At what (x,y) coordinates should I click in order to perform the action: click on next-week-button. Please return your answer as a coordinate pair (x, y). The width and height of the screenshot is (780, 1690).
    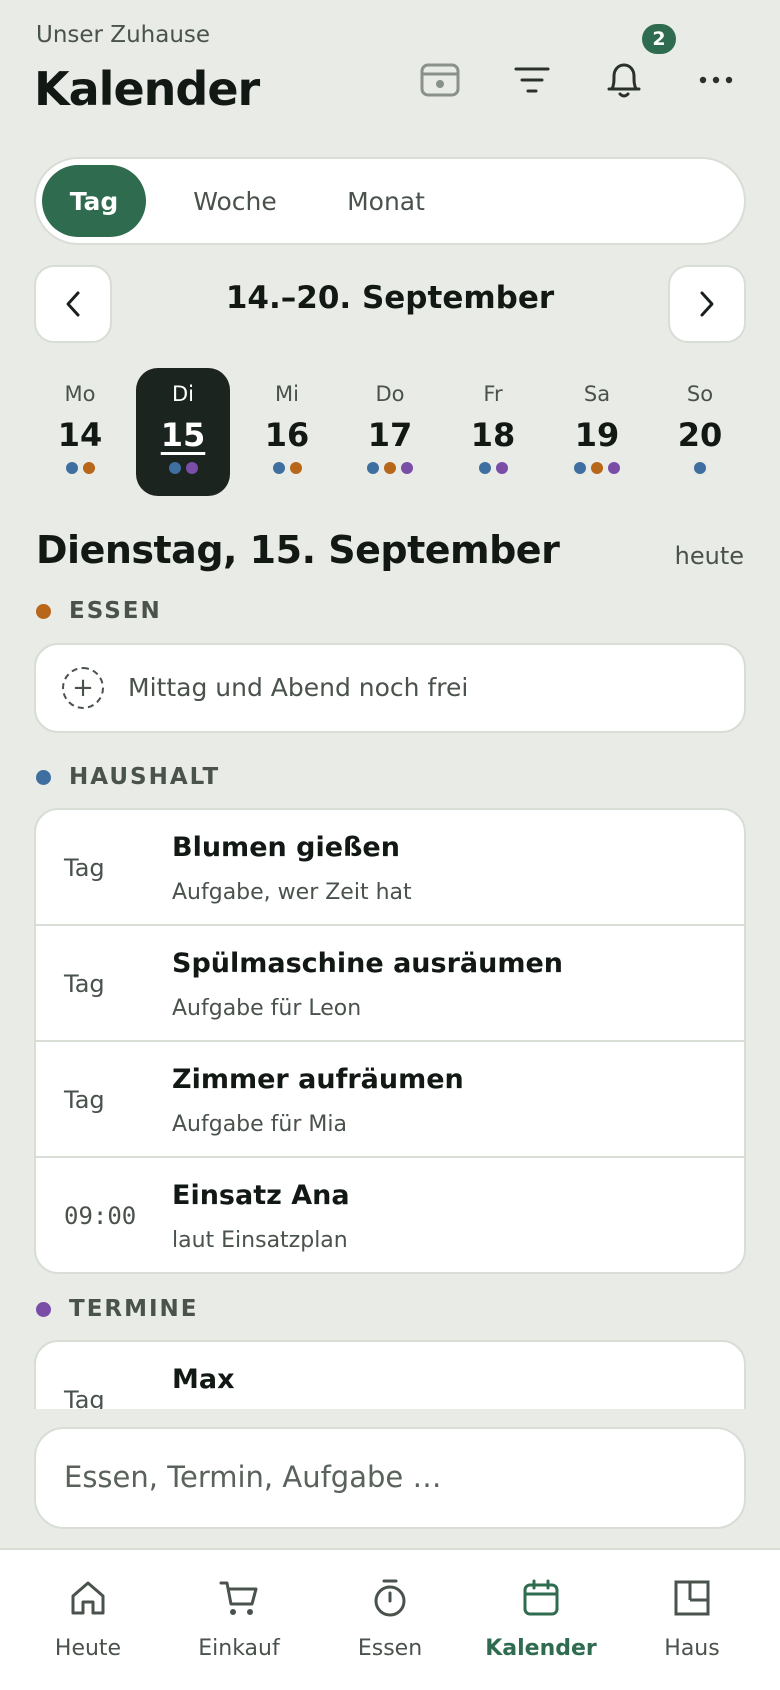
    Looking at the image, I should click on (707, 304).